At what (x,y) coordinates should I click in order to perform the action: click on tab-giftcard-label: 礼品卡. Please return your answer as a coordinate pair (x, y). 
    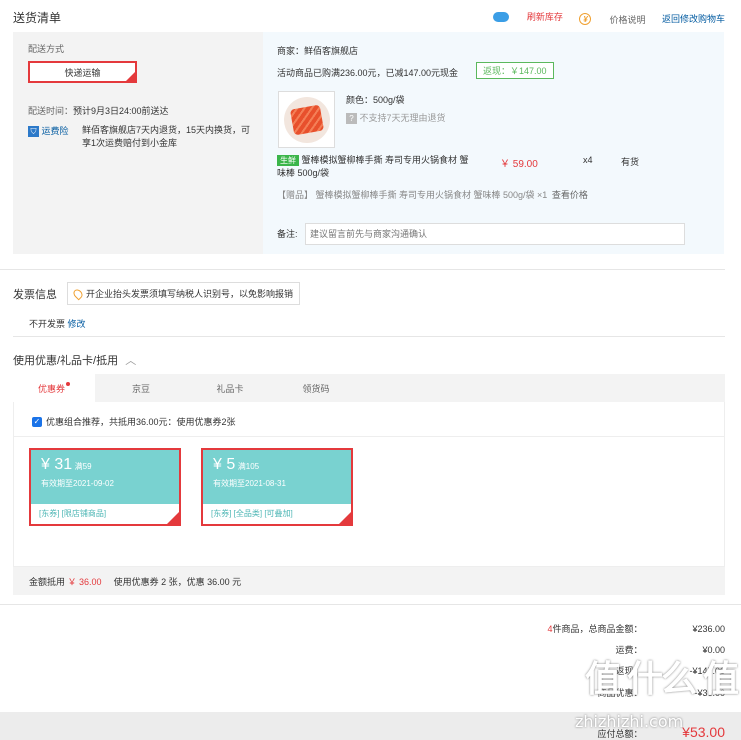
    Looking at the image, I should click on (230, 388).